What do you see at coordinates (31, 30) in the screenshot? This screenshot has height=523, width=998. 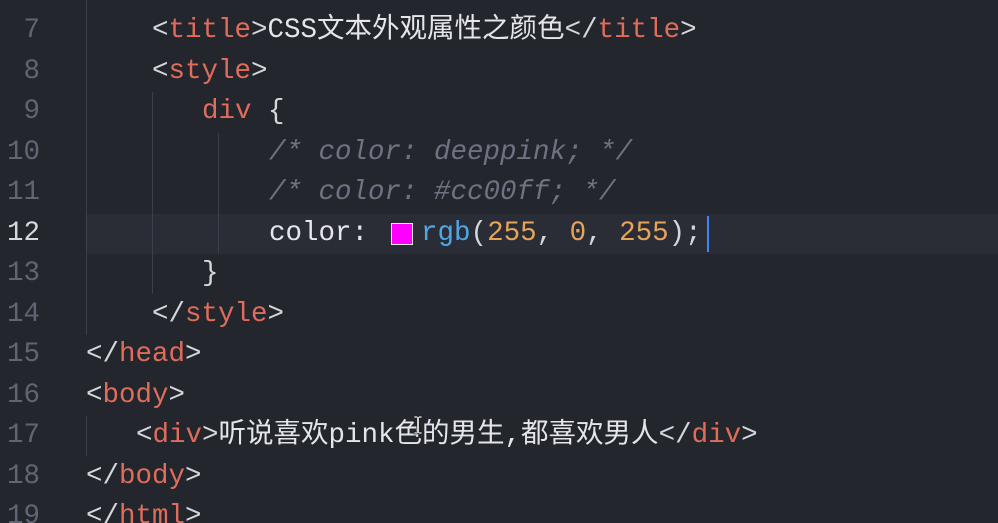 I see `line-number: 7` at bounding box center [31, 30].